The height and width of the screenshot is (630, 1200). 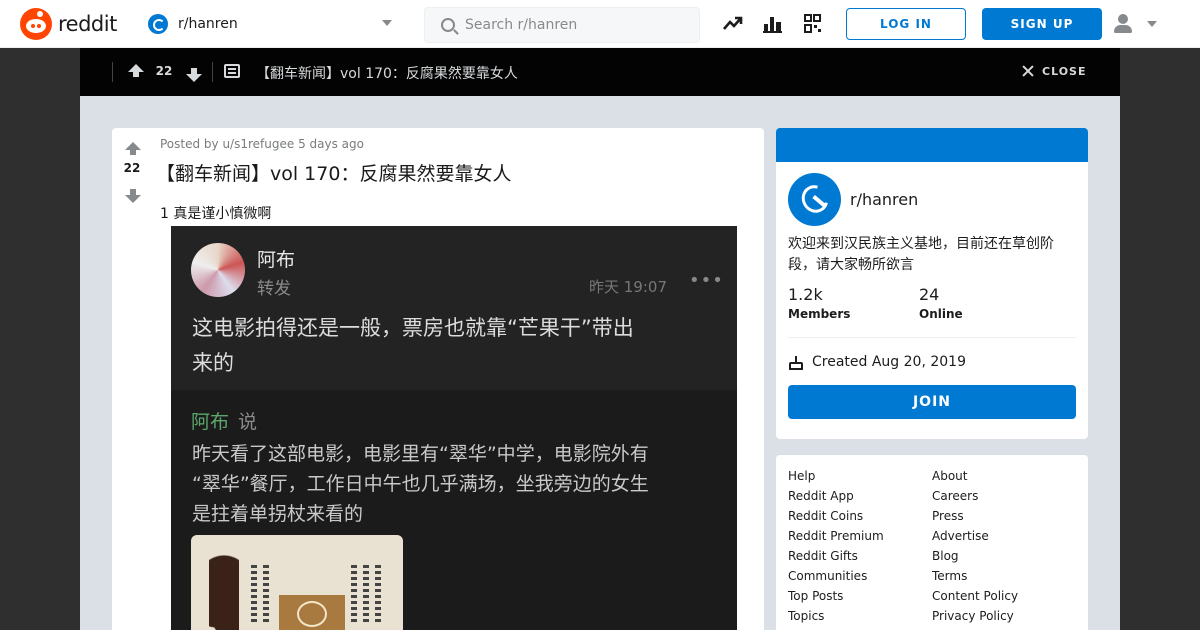 What do you see at coordinates (1042, 24) in the screenshot?
I see `signup-button: SIGN UP` at bounding box center [1042, 24].